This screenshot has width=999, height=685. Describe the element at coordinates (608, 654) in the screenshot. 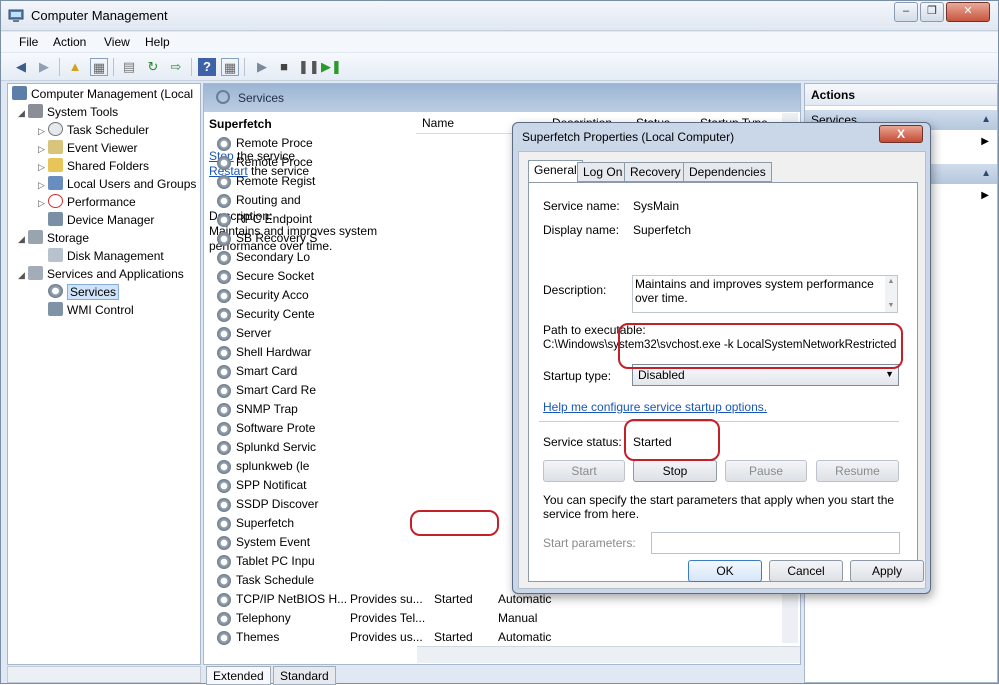

I see `services-horizontal-scrollbar` at that location.